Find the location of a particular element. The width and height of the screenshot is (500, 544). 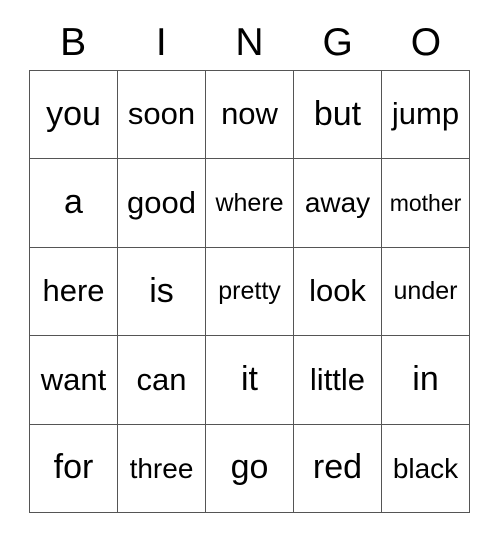

header-letter-o: O is located at coordinates (426, 42).